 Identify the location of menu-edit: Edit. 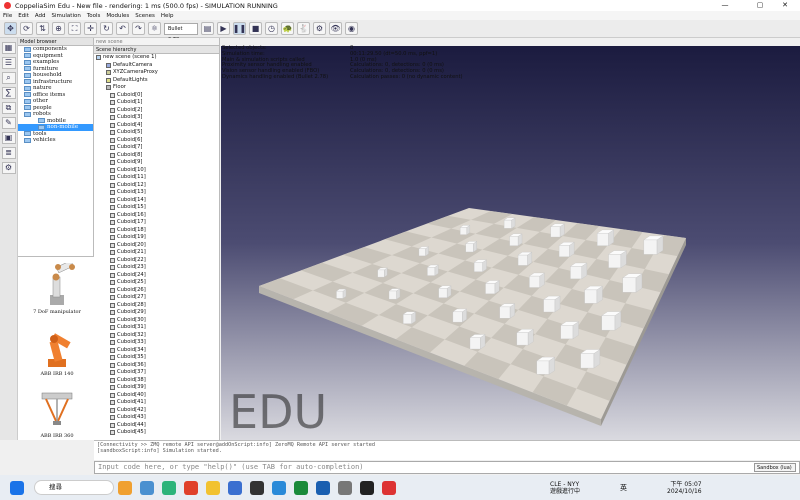
(23, 16).